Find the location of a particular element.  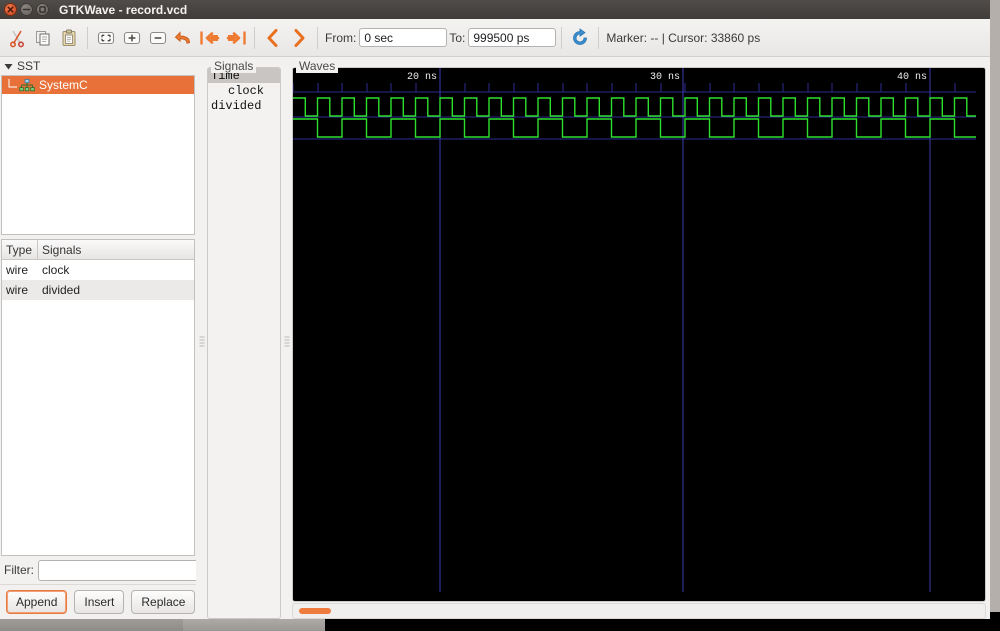

tree-item-systemc: SystemC is located at coordinates (98, 85).